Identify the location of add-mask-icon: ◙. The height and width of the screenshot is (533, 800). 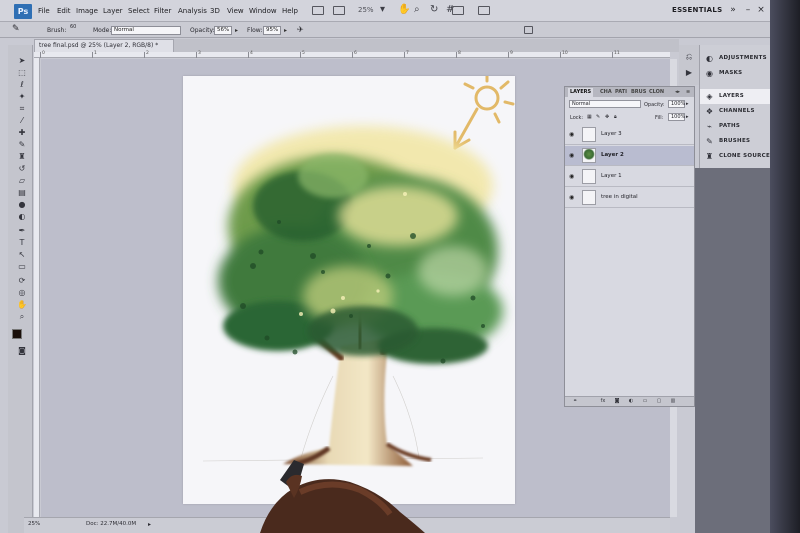
(617, 401).